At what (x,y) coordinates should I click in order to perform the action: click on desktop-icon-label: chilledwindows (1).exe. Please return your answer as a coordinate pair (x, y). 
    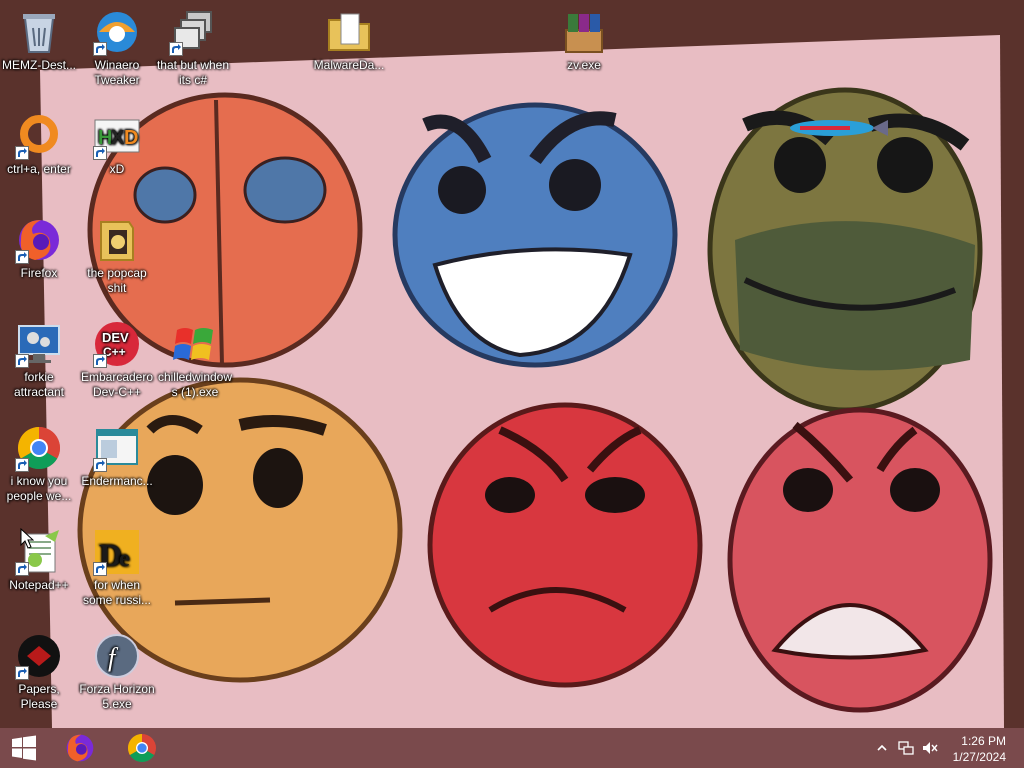
    Looking at the image, I should click on (195, 384).